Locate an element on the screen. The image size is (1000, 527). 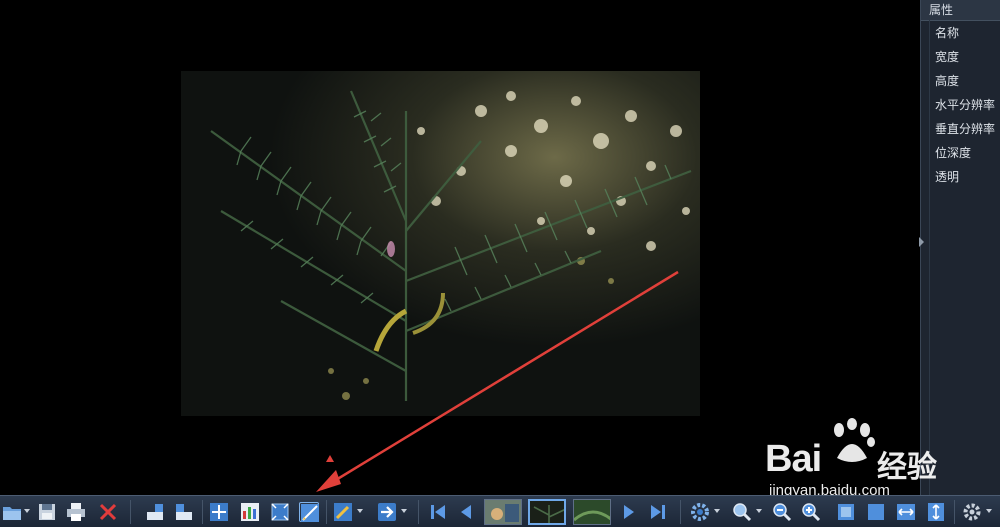
panel-collapse-arrow-icon is located at coordinates (921, 242).